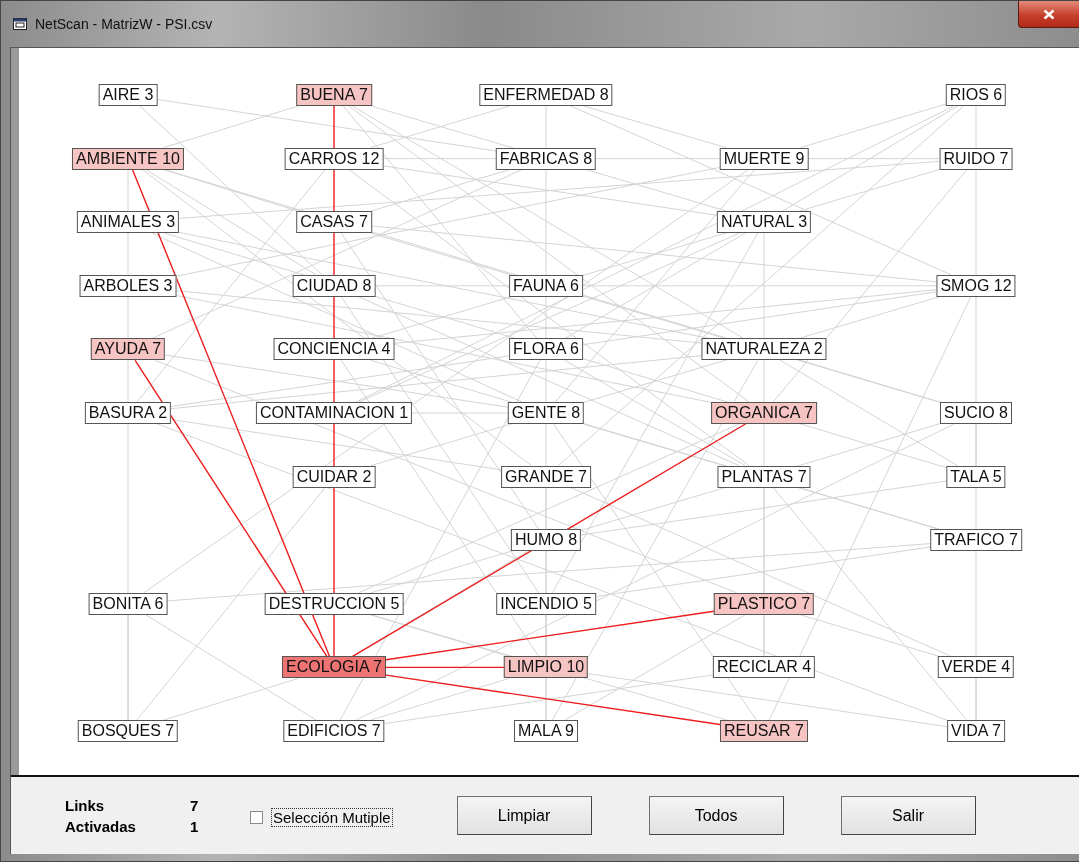  Describe the element at coordinates (976, 667) in the screenshot. I see `network-node: VERDE 4` at that location.